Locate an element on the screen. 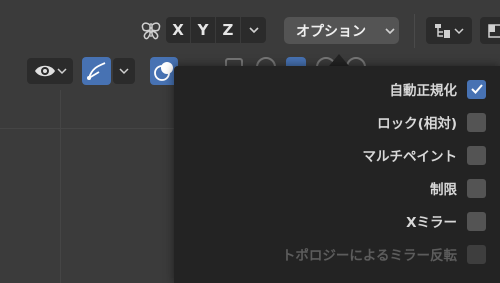  auto-normalize-checkbox is located at coordinates (476, 89).